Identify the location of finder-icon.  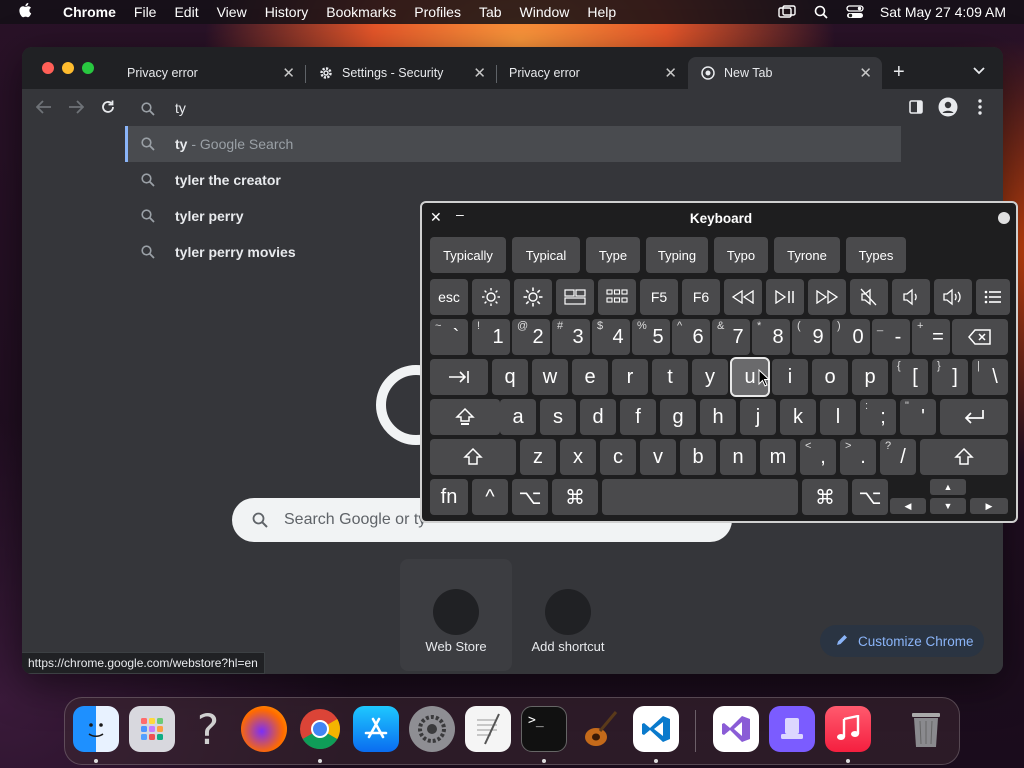
(96, 729).